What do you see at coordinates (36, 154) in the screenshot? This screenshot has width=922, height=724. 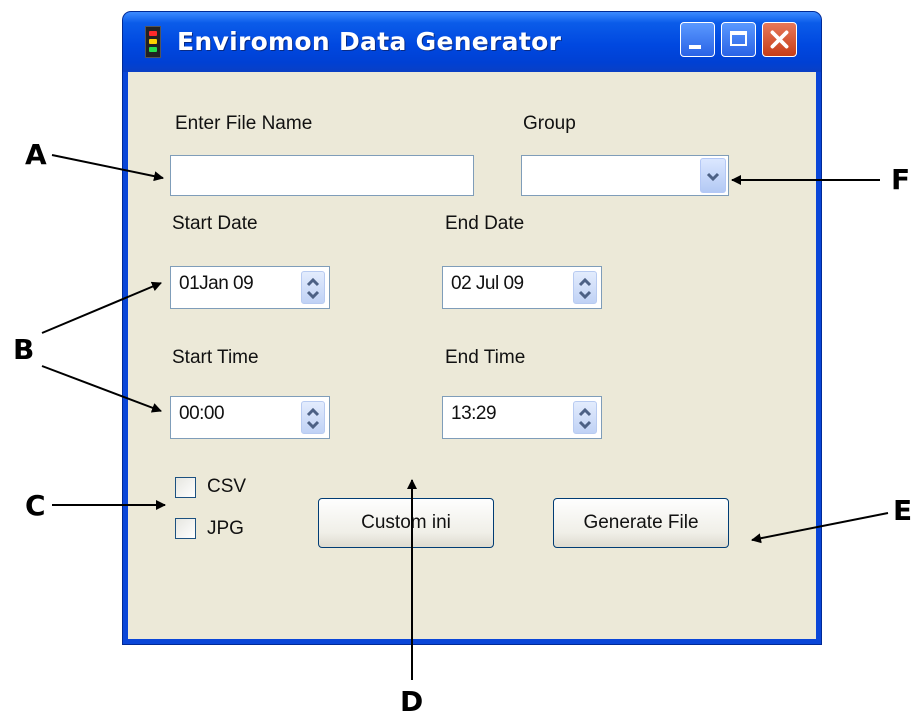 I see `callout-a: A` at bounding box center [36, 154].